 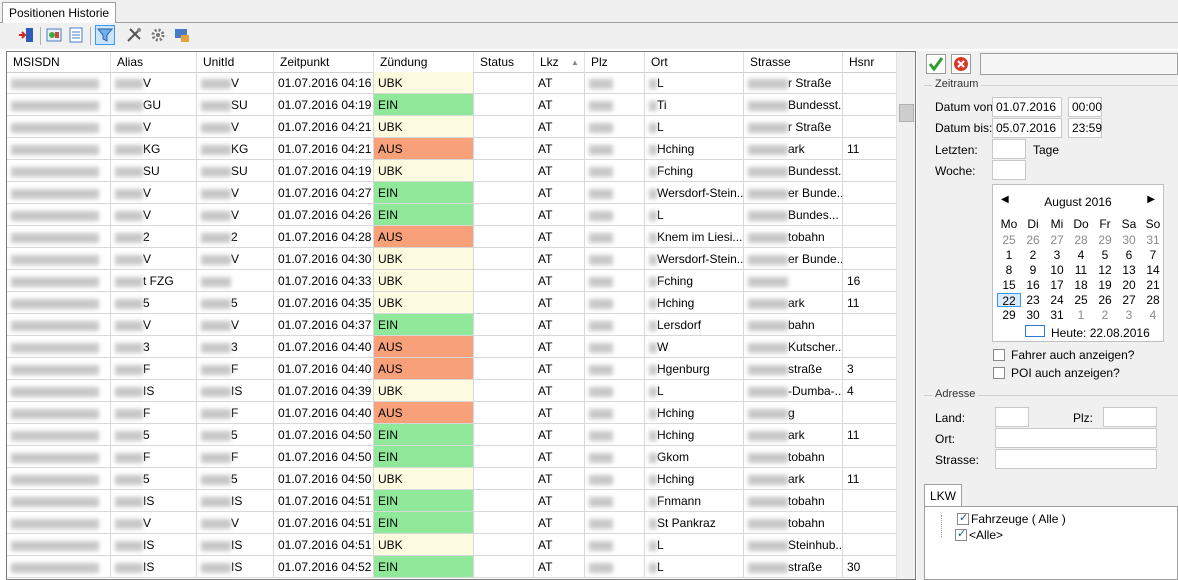 What do you see at coordinates (694, 62) in the screenshot?
I see `column-header: Ort` at bounding box center [694, 62].